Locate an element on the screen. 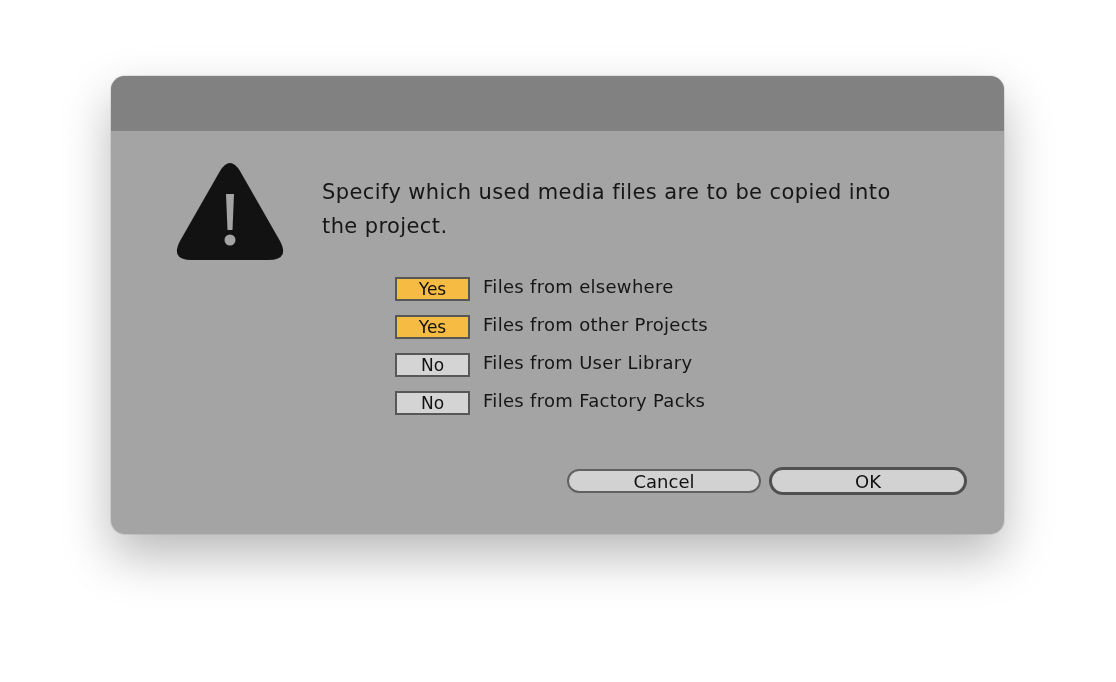 The height and width of the screenshot is (682, 1116). option-label: Files from elsewhere is located at coordinates (578, 286).